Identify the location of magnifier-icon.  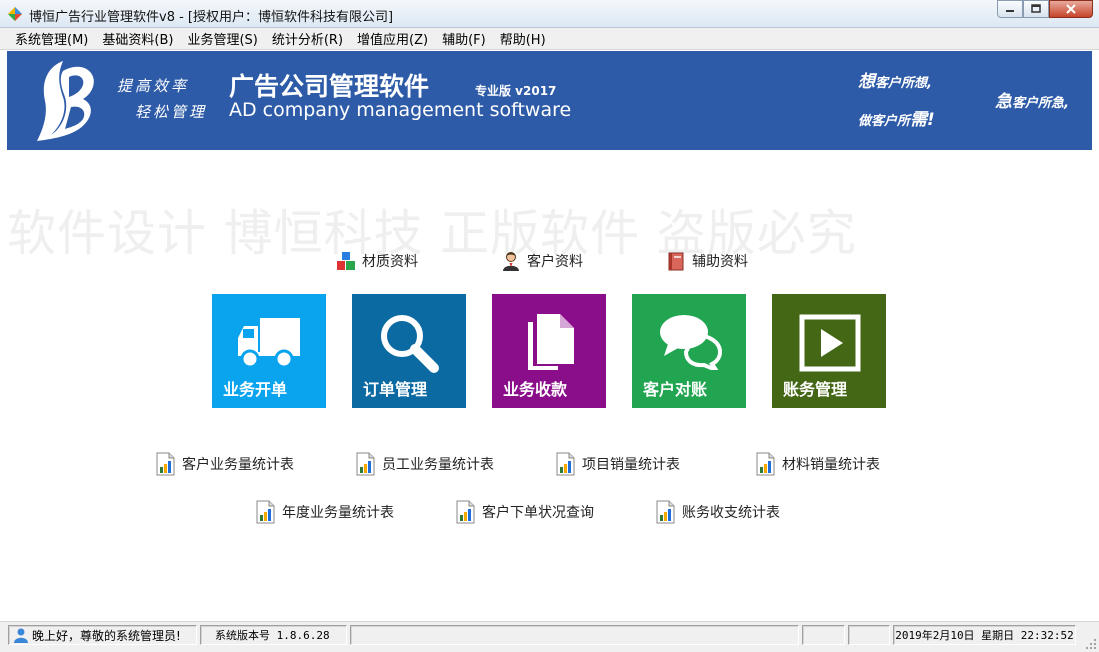
(410, 344).